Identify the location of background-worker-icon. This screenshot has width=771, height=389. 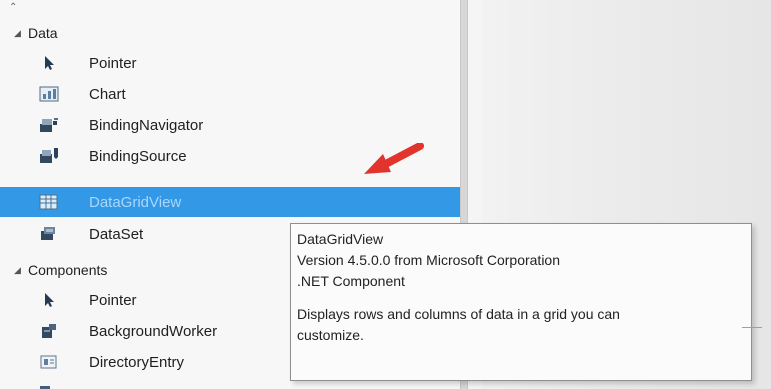
(49, 331).